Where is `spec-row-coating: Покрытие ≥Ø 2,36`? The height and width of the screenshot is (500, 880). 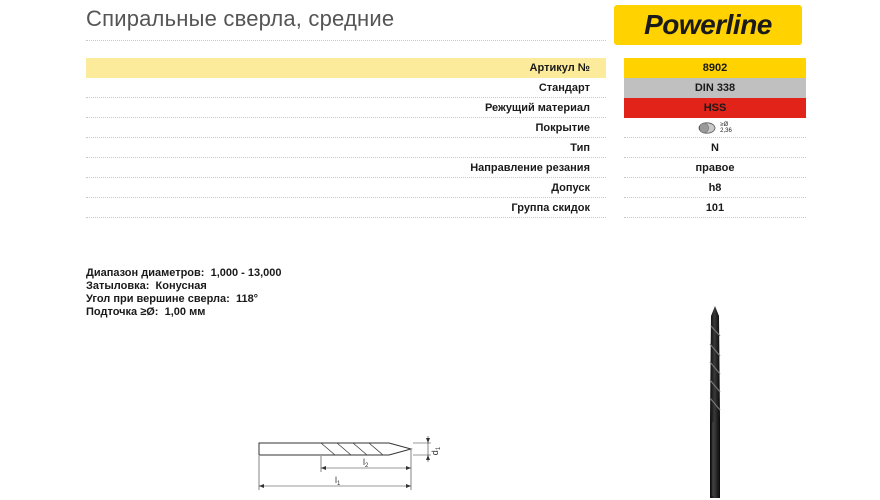
spec-row-coating: Покрытие ≥Ø 2,36 is located at coordinates (446, 128).